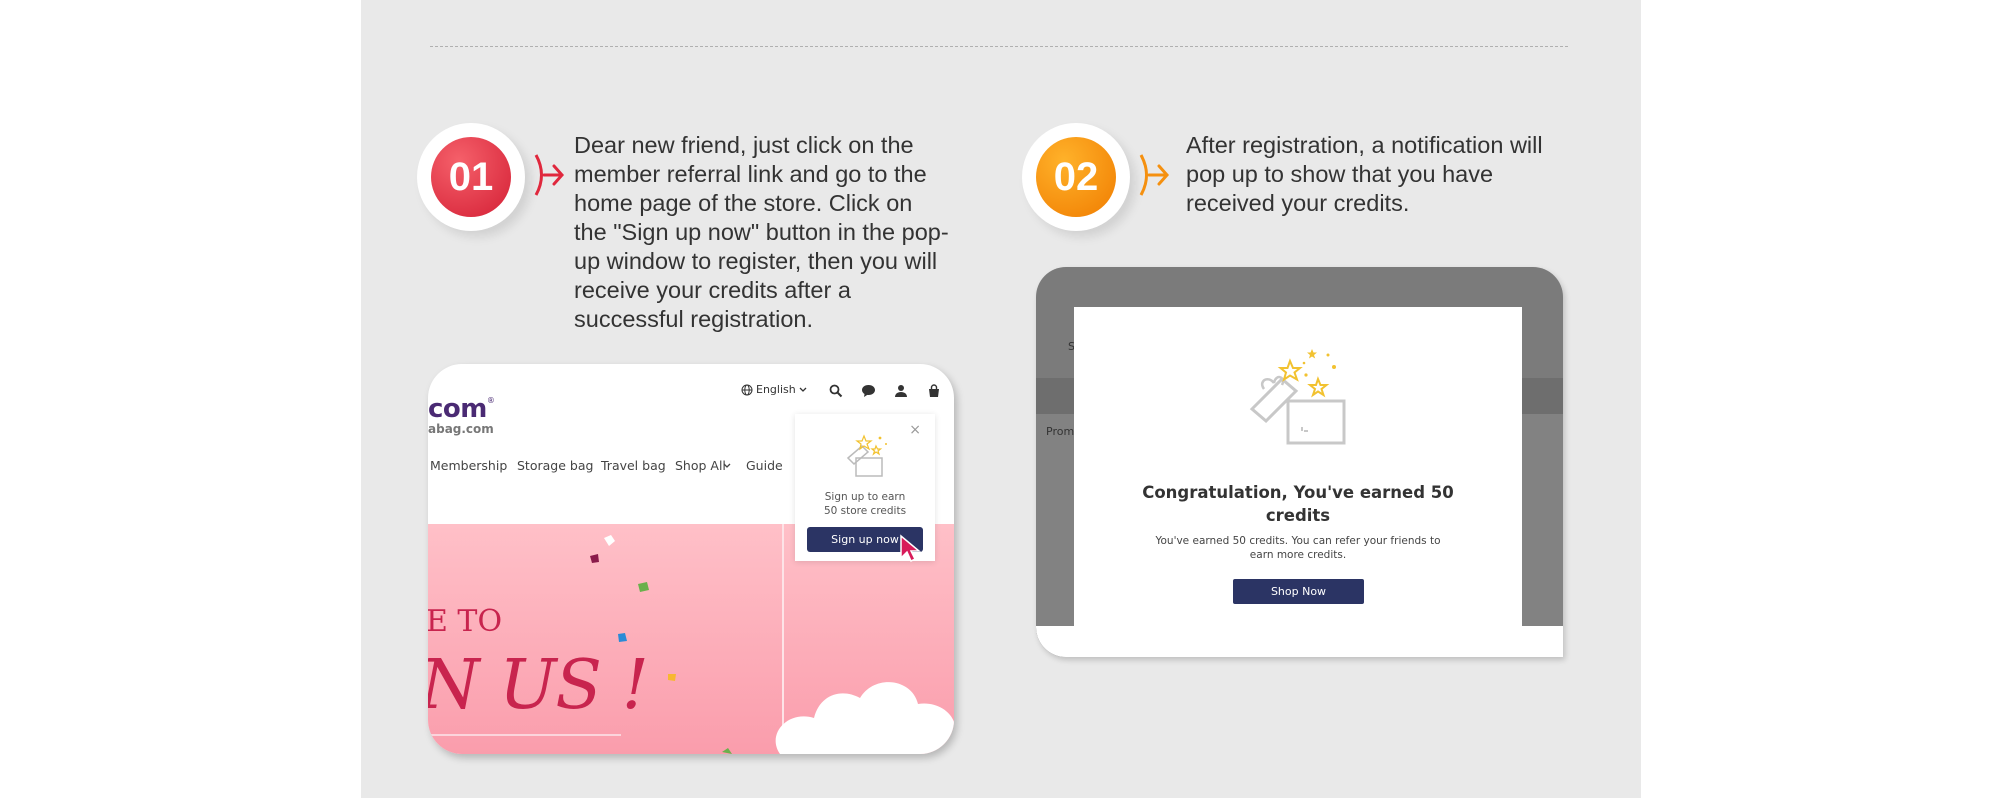 Image resolution: width=2000 pixels, height=798 pixels. I want to click on shop-now-button: Shop Now, so click(1298, 591).